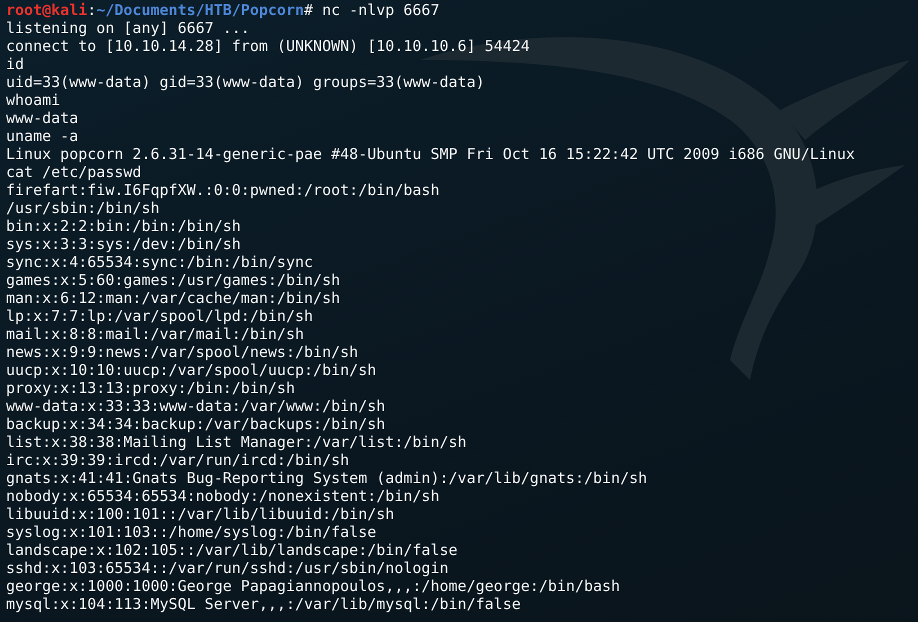 Image resolution: width=918 pixels, height=622 pixels. Describe the element at coordinates (83, 208) in the screenshot. I see `output-line: /usr/sbin:/bin/sh` at that location.